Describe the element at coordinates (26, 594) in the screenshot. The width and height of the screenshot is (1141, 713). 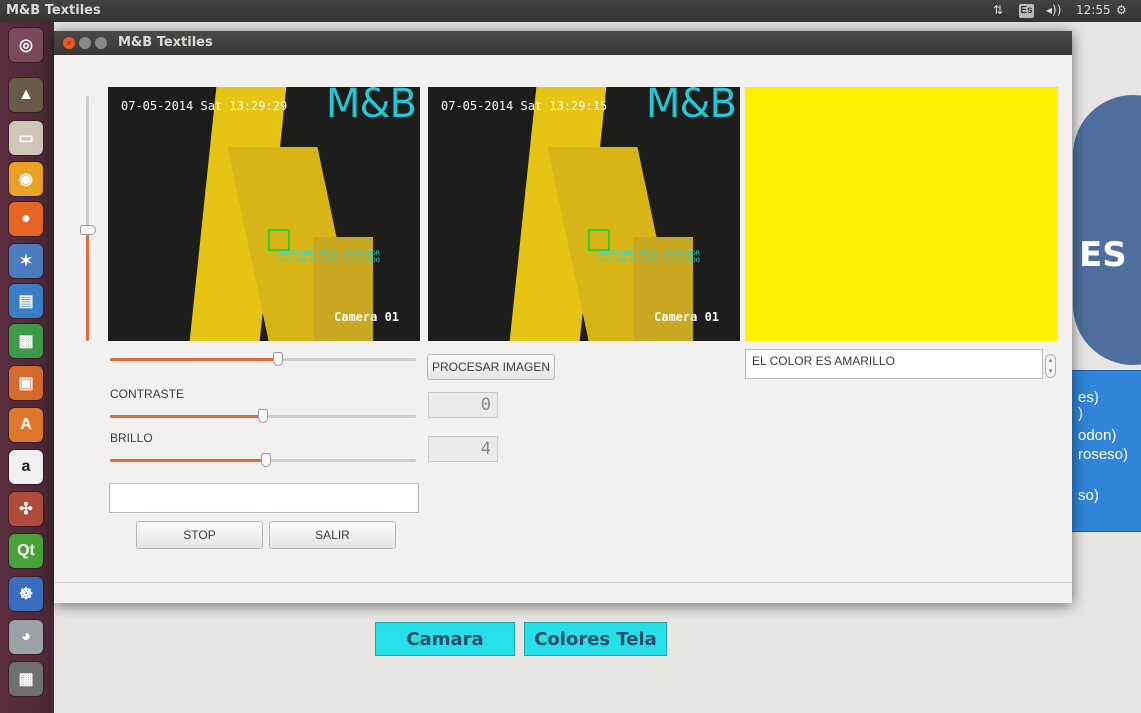
I see `paw-app-icon: ☸` at that location.